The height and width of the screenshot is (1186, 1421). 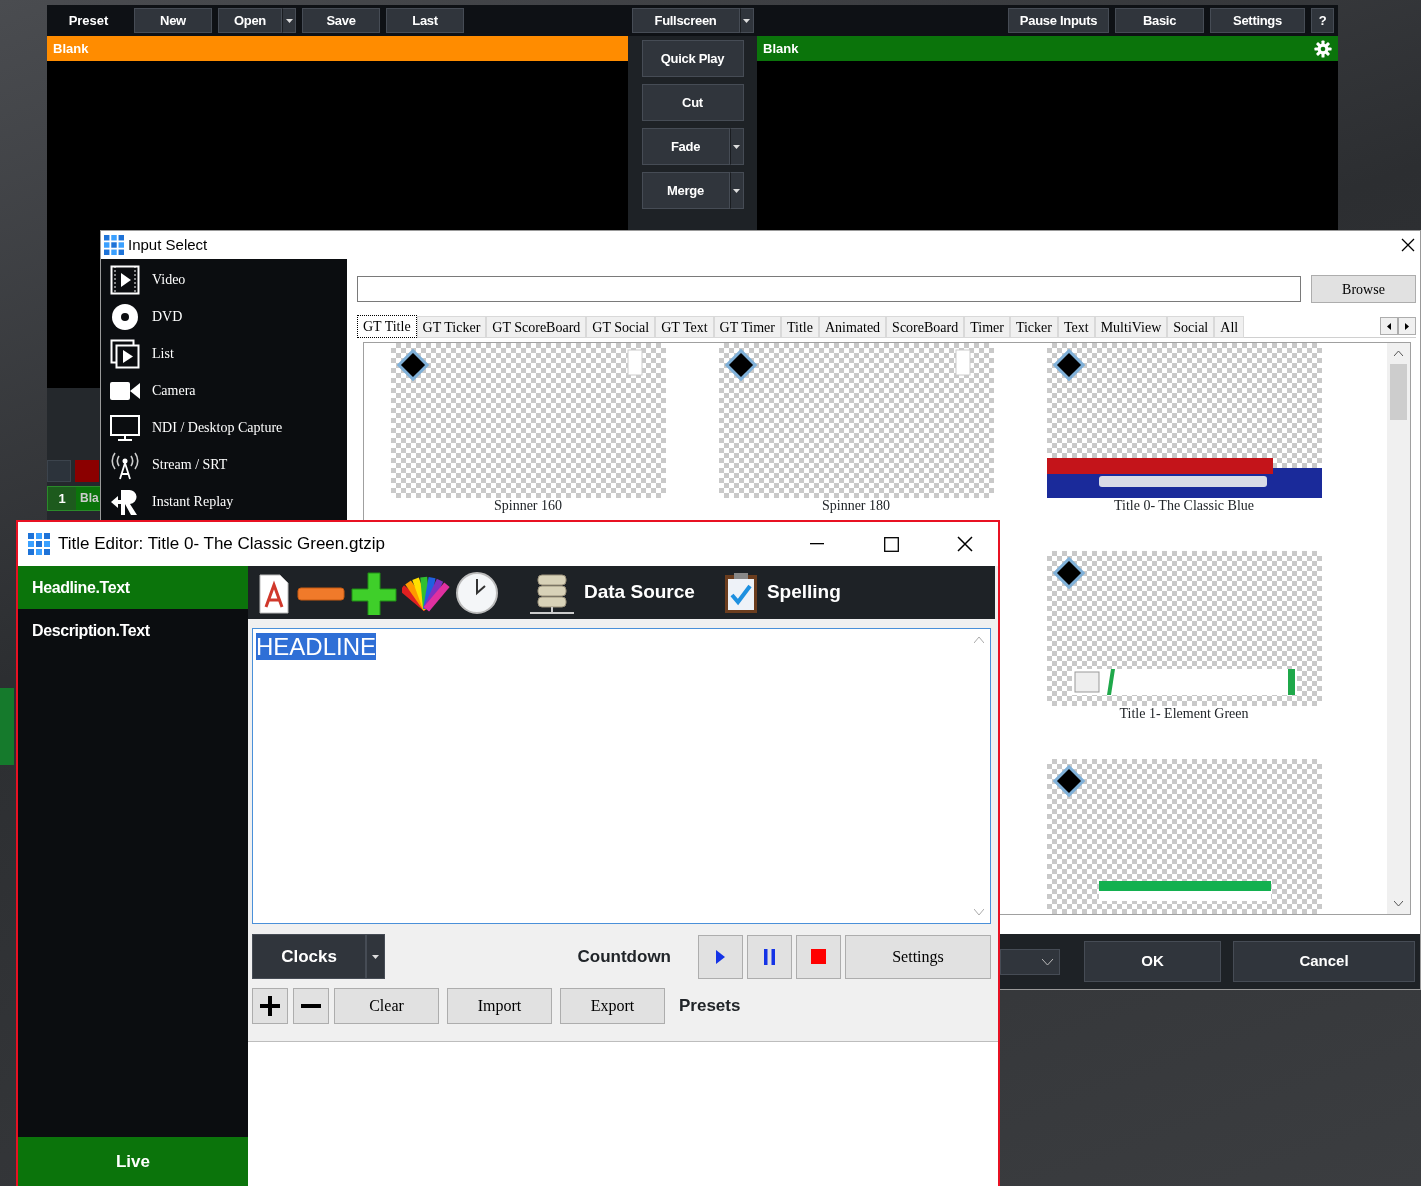 What do you see at coordinates (685, 20) in the screenshot?
I see `toolbar-button: Fullscreen` at bounding box center [685, 20].